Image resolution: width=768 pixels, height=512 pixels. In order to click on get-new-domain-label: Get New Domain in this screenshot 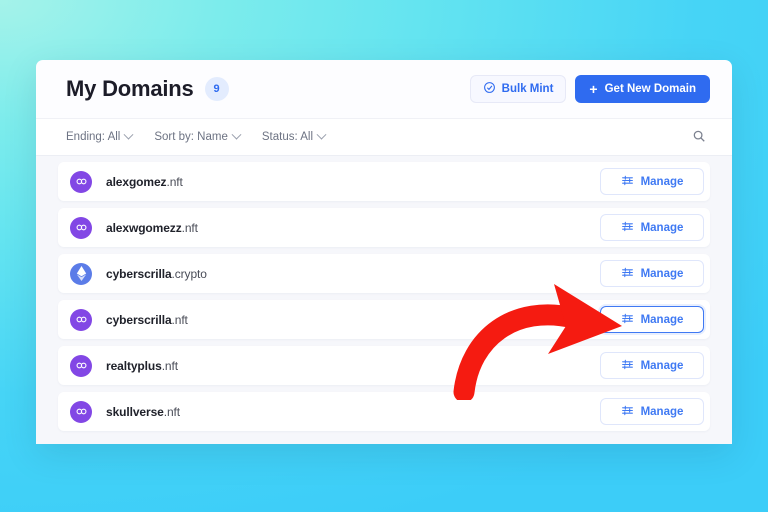, I will do `click(650, 89)`.